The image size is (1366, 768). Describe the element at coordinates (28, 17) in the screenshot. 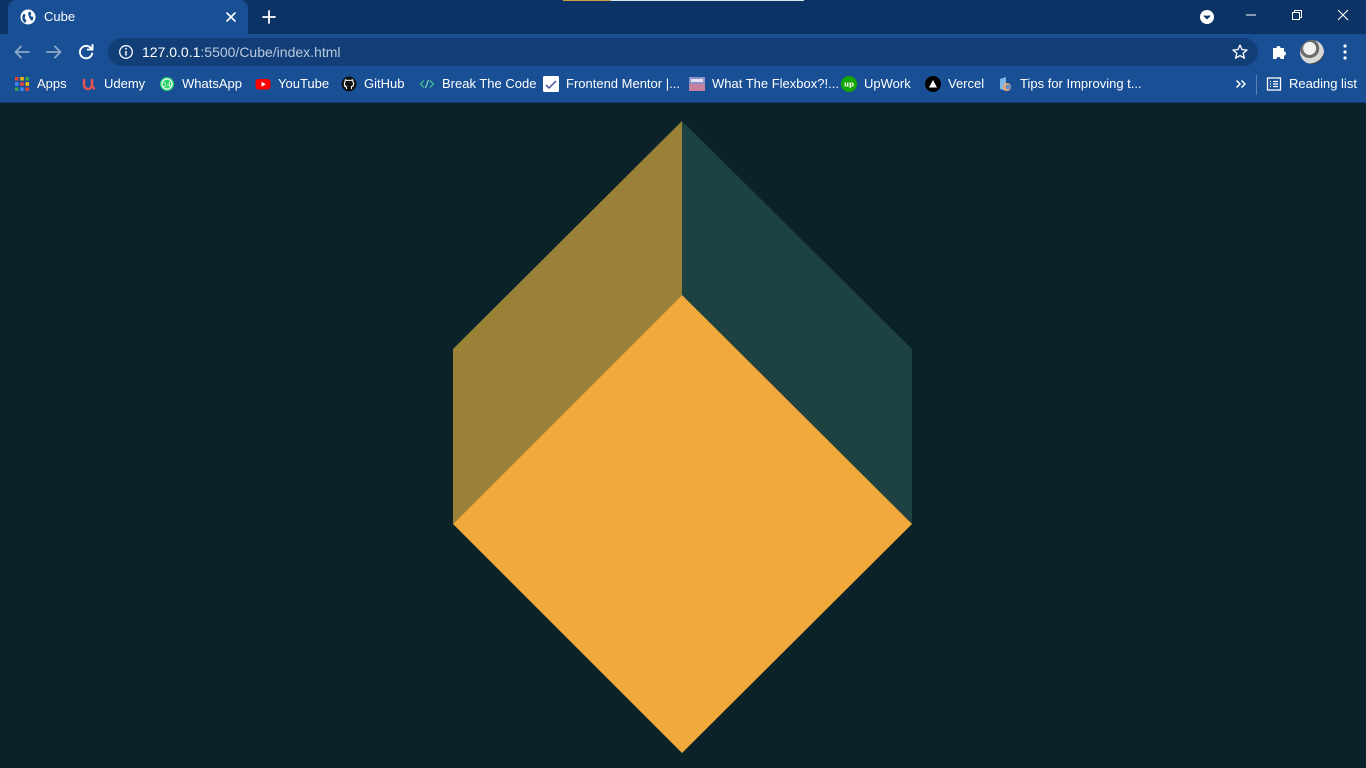

I see `globe-icon` at that location.